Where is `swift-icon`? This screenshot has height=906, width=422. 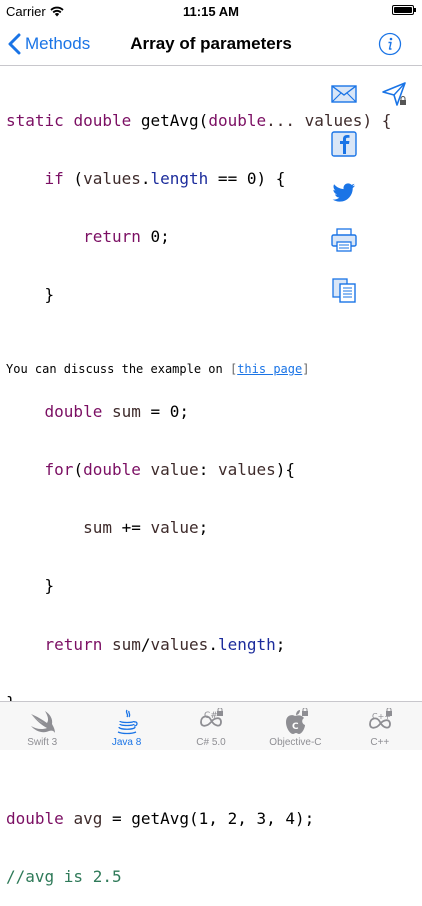
swift-icon is located at coordinates (43, 722).